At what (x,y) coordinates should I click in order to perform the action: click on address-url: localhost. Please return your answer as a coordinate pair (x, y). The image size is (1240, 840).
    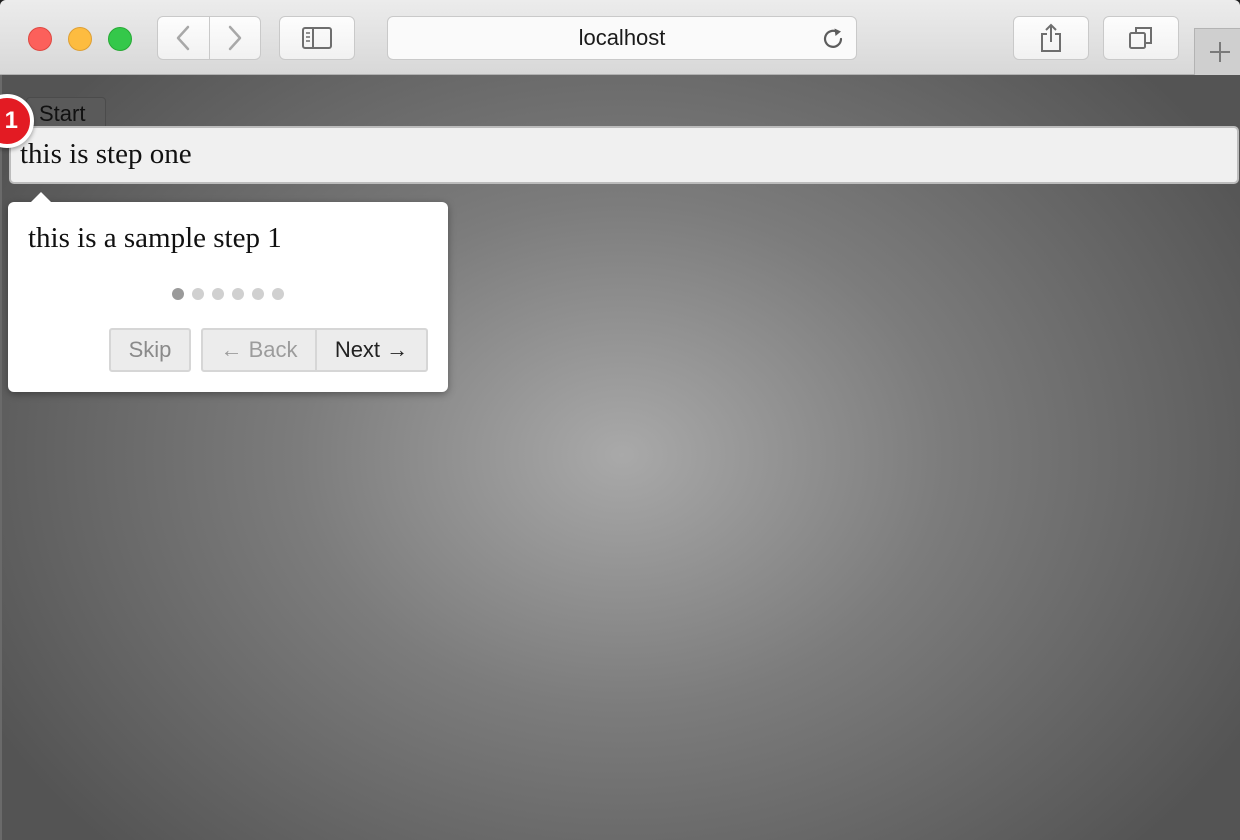
    Looking at the image, I should click on (622, 37).